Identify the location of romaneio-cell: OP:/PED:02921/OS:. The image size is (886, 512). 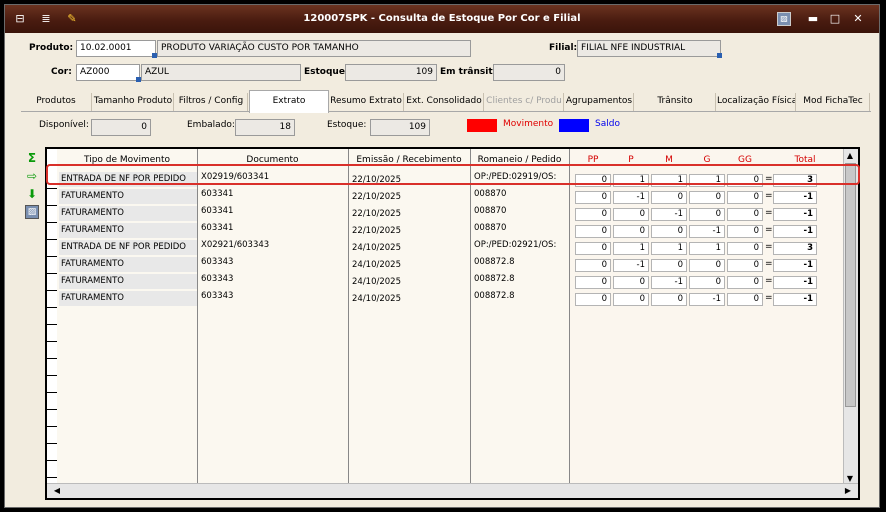
(521, 245).